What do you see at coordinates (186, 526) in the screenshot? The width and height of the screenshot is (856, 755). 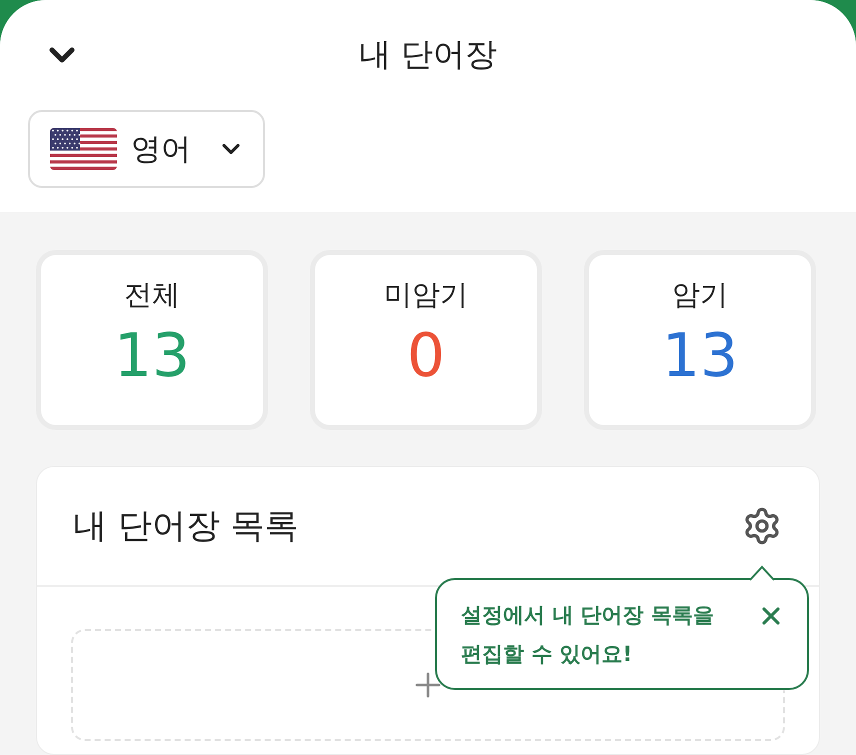 I see `list-title: 내 단어장 목록` at bounding box center [186, 526].